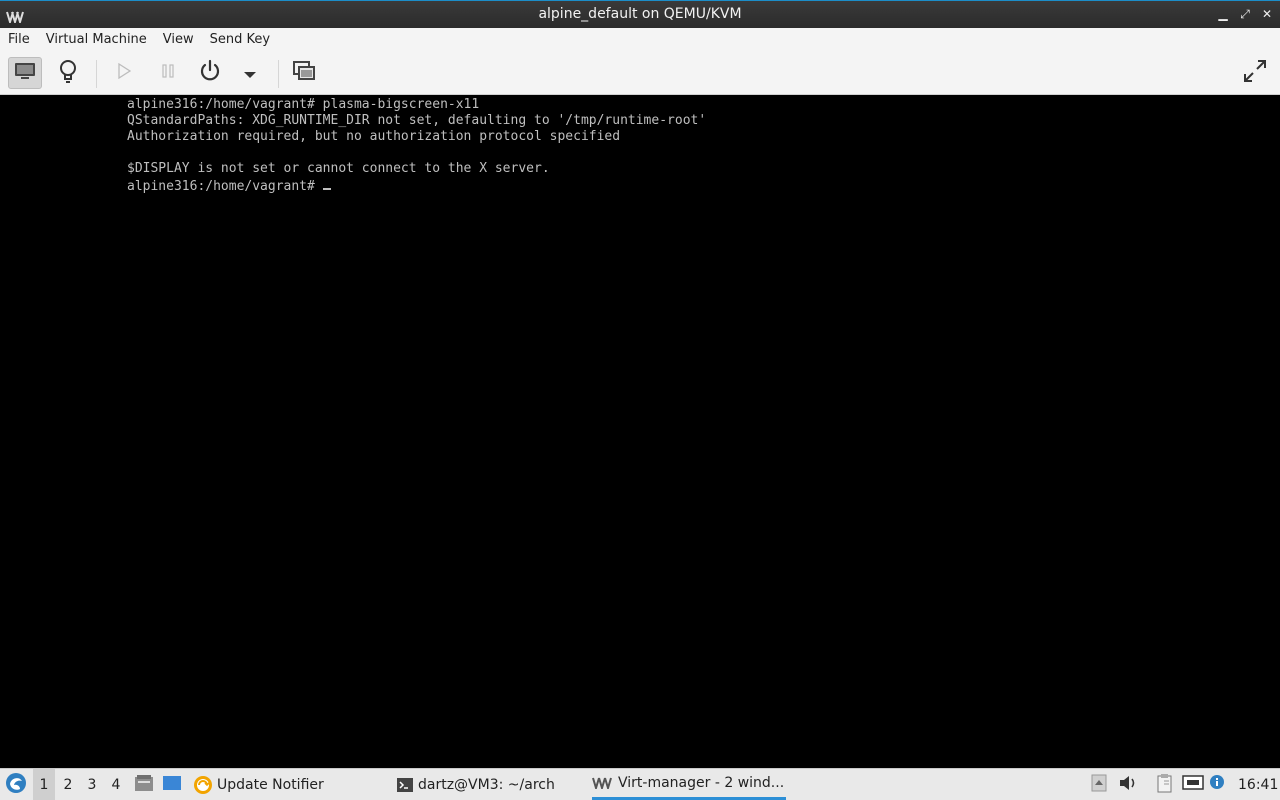 This screenshot has height=800, width=1280. I want to click on clipboard-button, so click(1165, 784).